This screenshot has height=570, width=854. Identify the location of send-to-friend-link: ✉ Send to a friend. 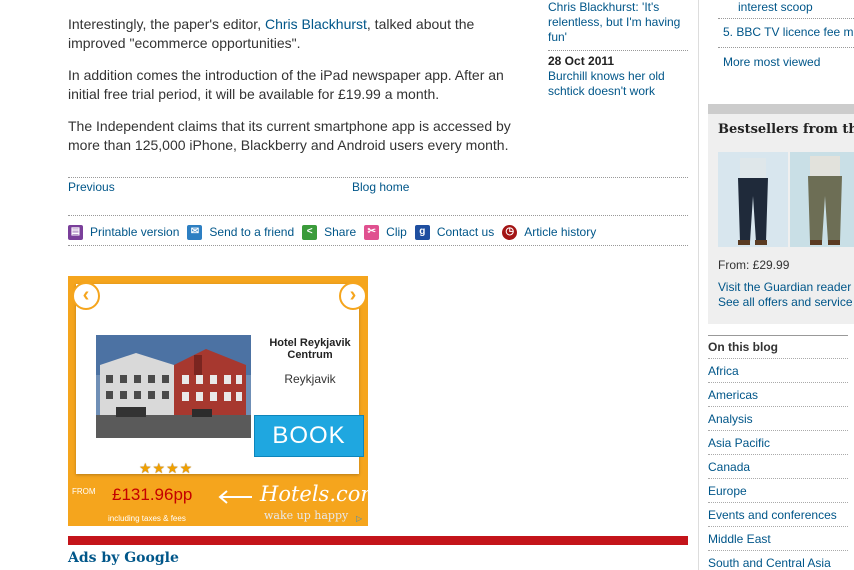
(241, 232).